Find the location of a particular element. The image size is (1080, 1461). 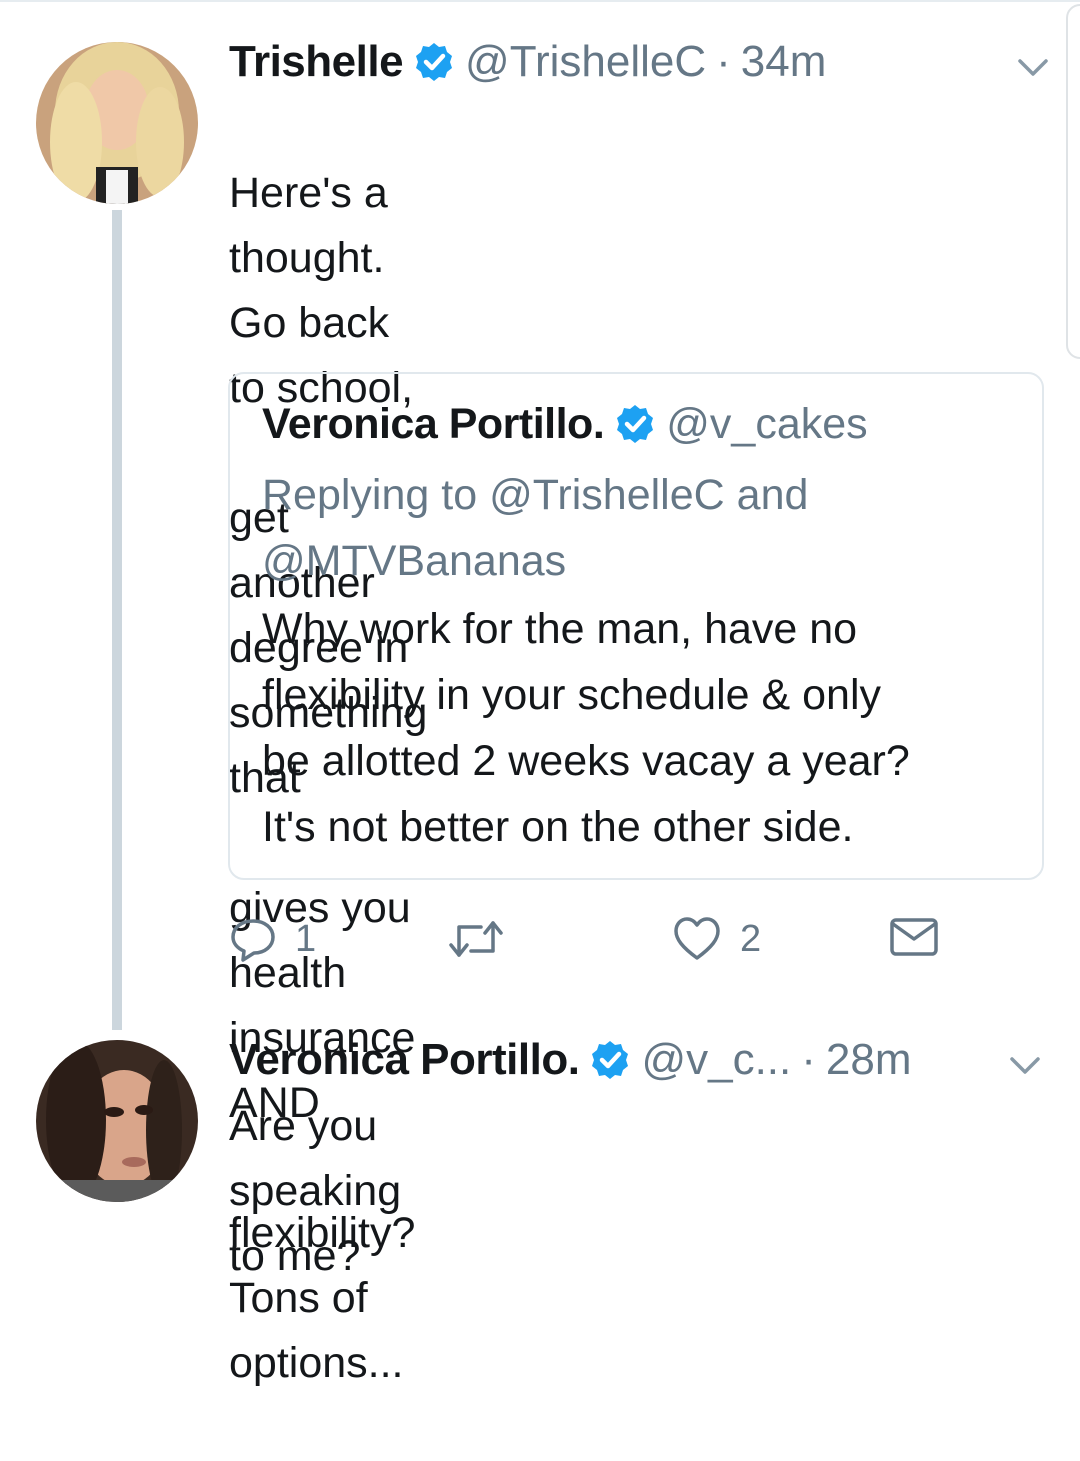

like-count: 2 is located at coordinates (751, 938).